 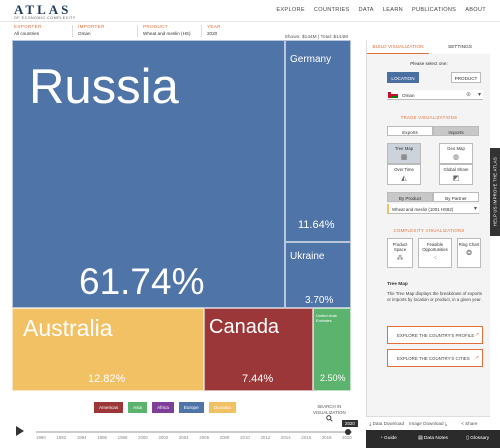 What do you see at coordinates (456, 131) in the screenshot?
I see `imports-button: Imports` at bounding box center [456, 131].